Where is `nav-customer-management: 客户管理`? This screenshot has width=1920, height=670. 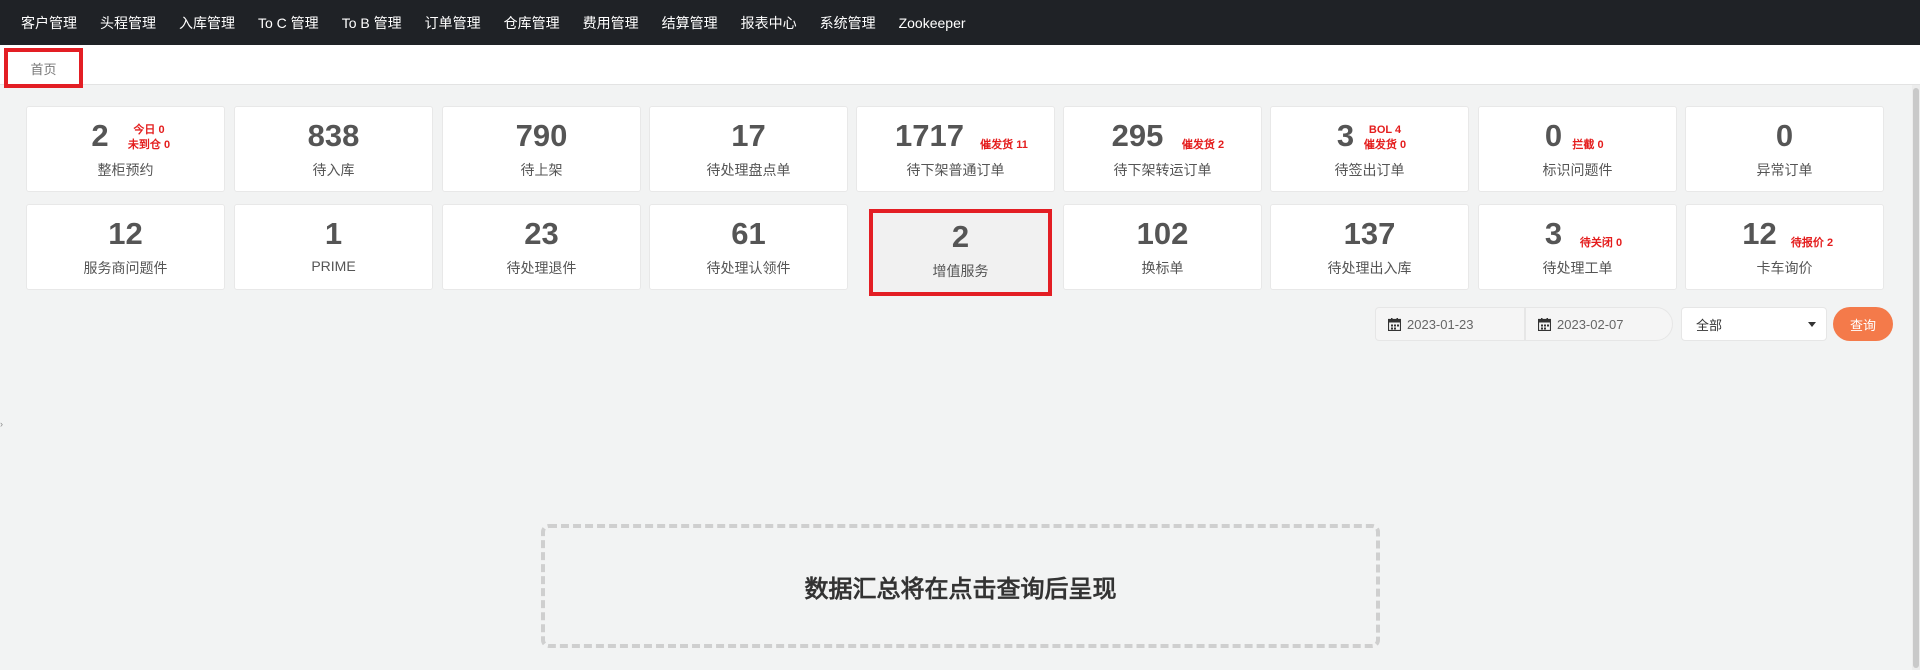
nav-customer-management: 客户管理 is located at coordinates (49, 23).